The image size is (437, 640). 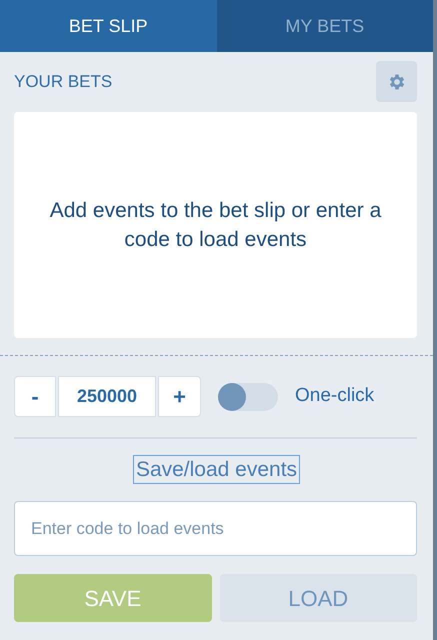 What do you see at coordinates (108, 26) in the screenshot?
I see `tab: BET SLIP` at bounding box center [108, 26].